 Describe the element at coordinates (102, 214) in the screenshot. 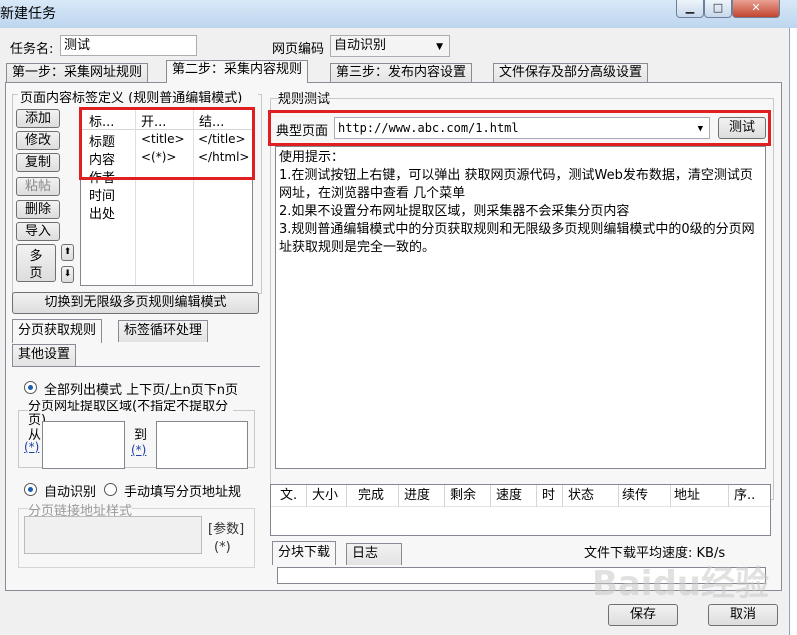

I see `row-name: 出处` at that location.